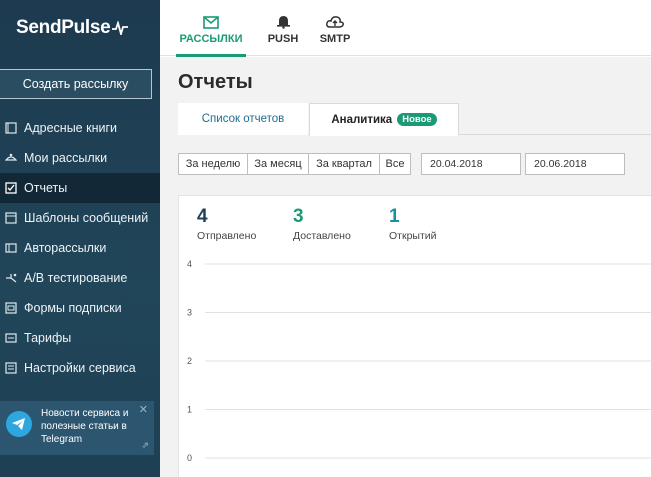 Image resolution: width=651 pixels, height=477 pixels. What do you see at coordinates (575, 164) in the screenshot?
I see `date-to-input: 20.06.2018` at bounding box center [575, 164].